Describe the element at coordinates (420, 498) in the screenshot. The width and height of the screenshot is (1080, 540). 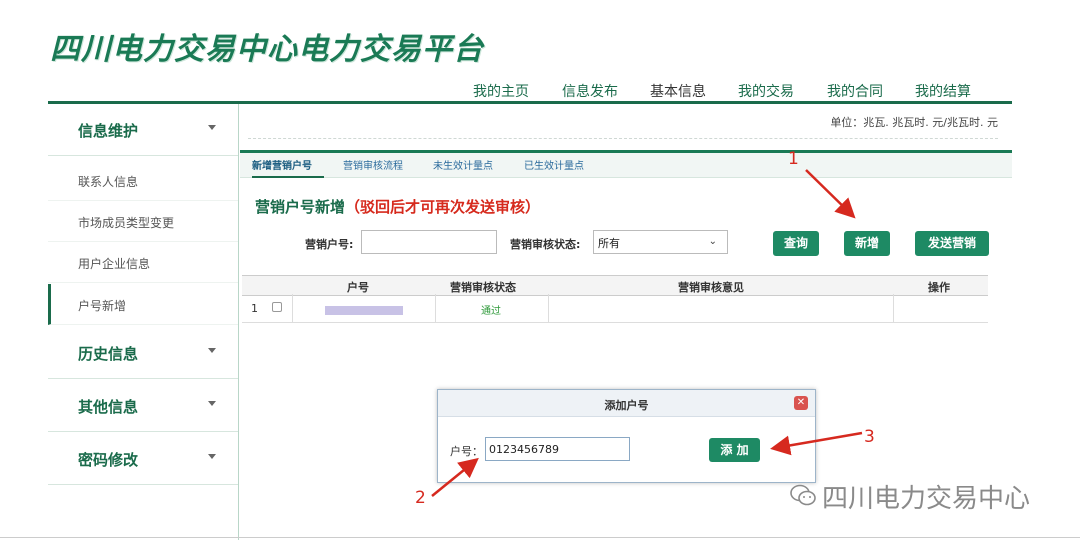
I see `annotation-number-2: 2` at that location.